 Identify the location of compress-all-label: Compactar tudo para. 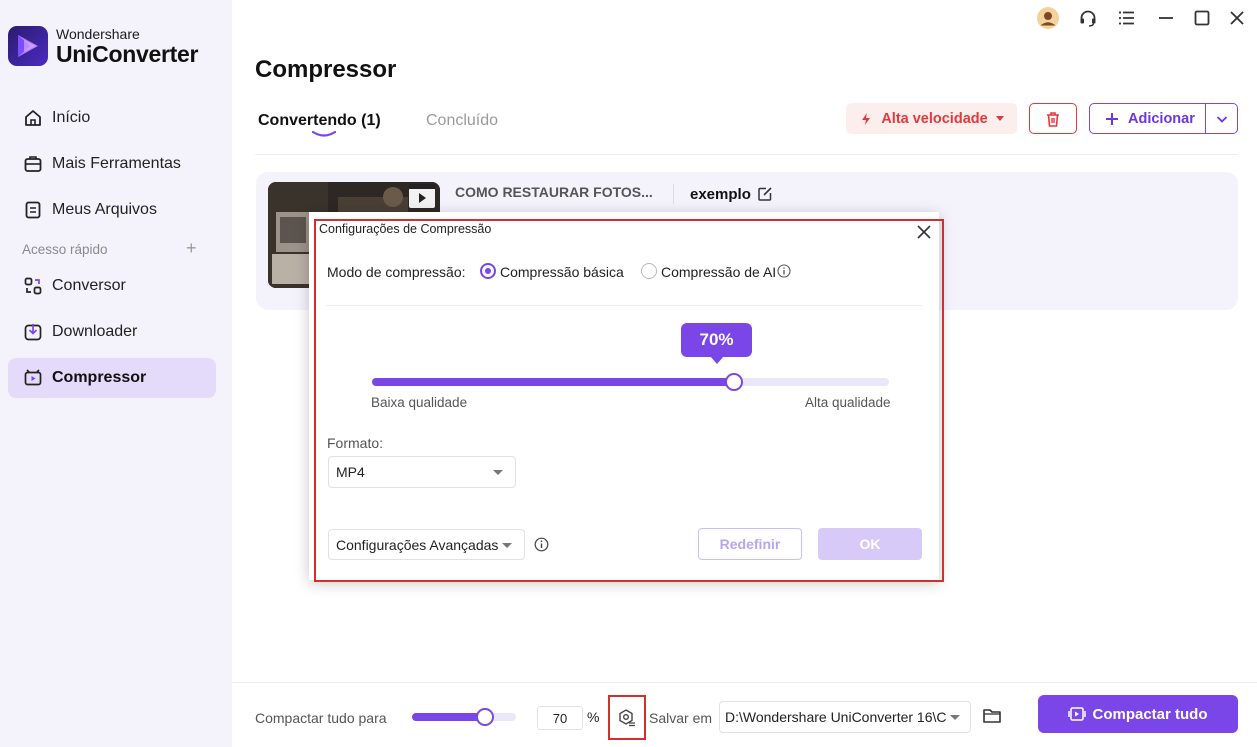
(321, 718).